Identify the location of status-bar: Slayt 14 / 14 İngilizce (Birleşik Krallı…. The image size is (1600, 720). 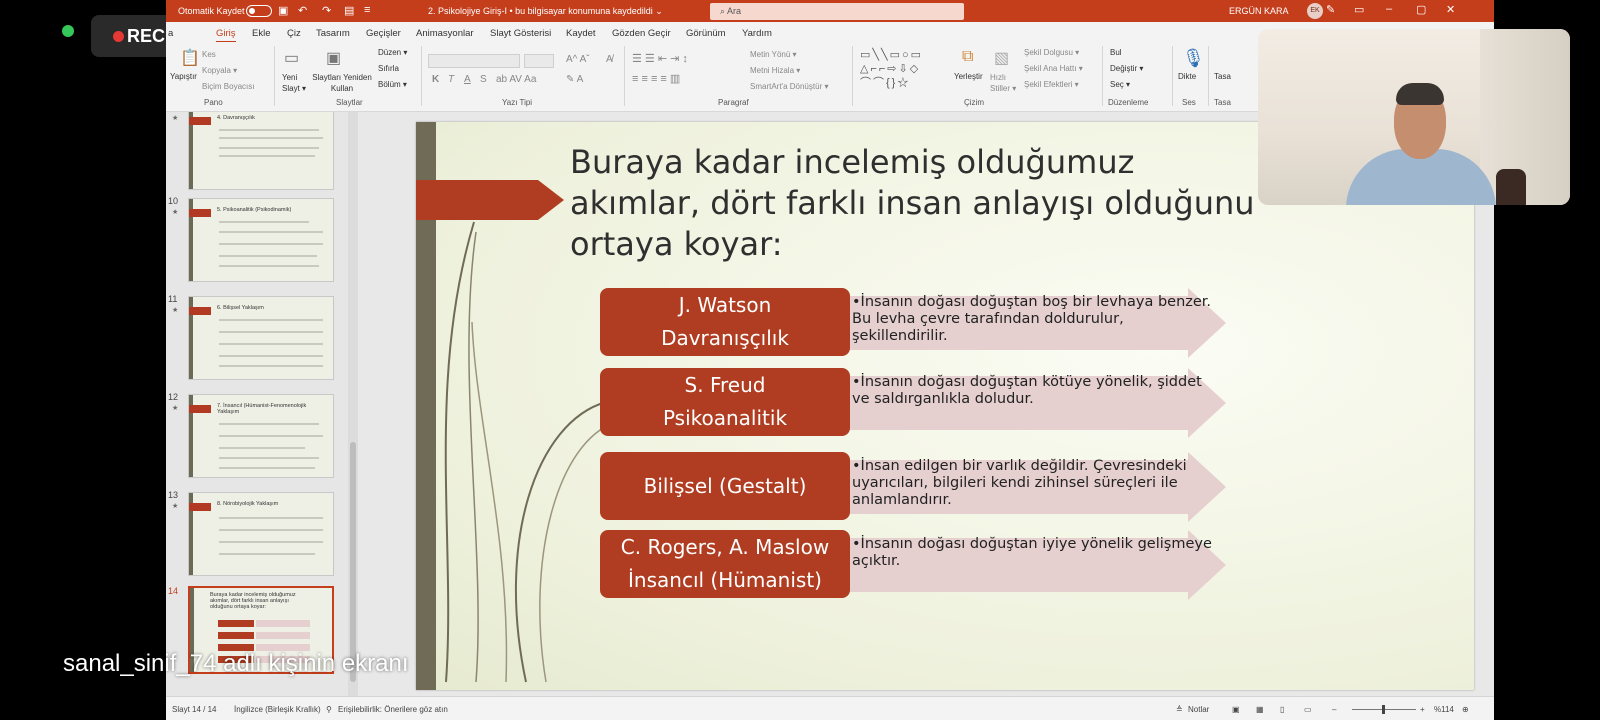
(830, 708).